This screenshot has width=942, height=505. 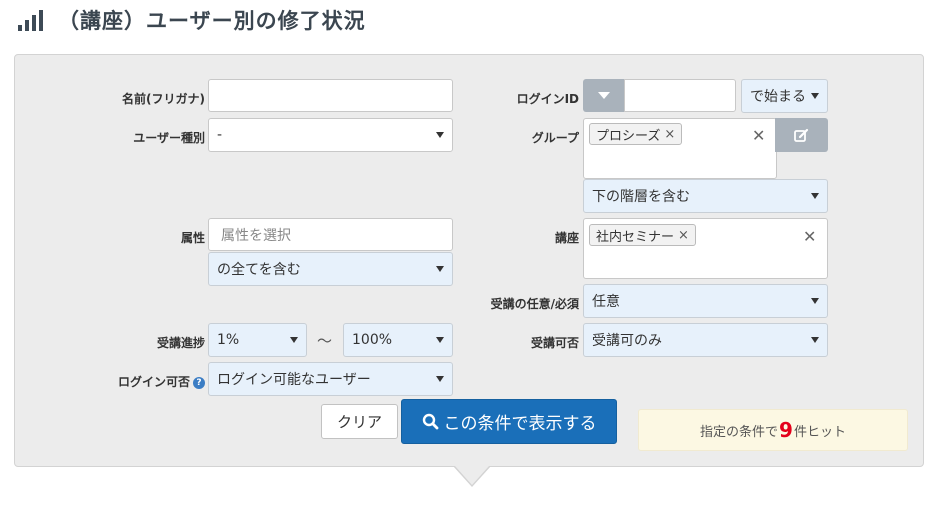 I want to click on hit-count: 9, so click(x=786, y=430).